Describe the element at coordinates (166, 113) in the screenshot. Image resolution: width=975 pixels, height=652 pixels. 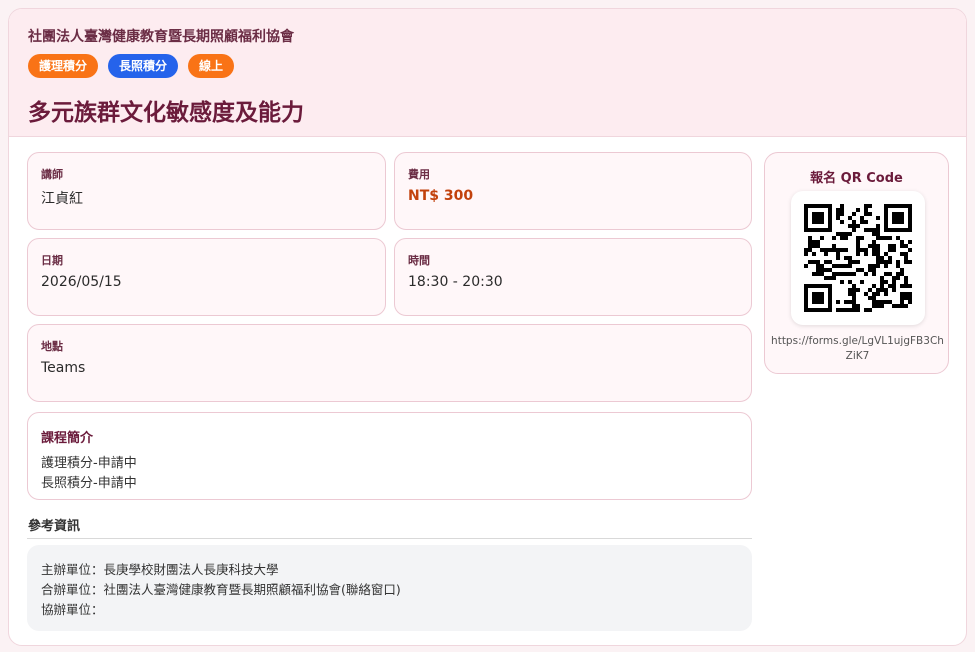
I see `course-title: 多元族群文化敏感度及能力` at that location.